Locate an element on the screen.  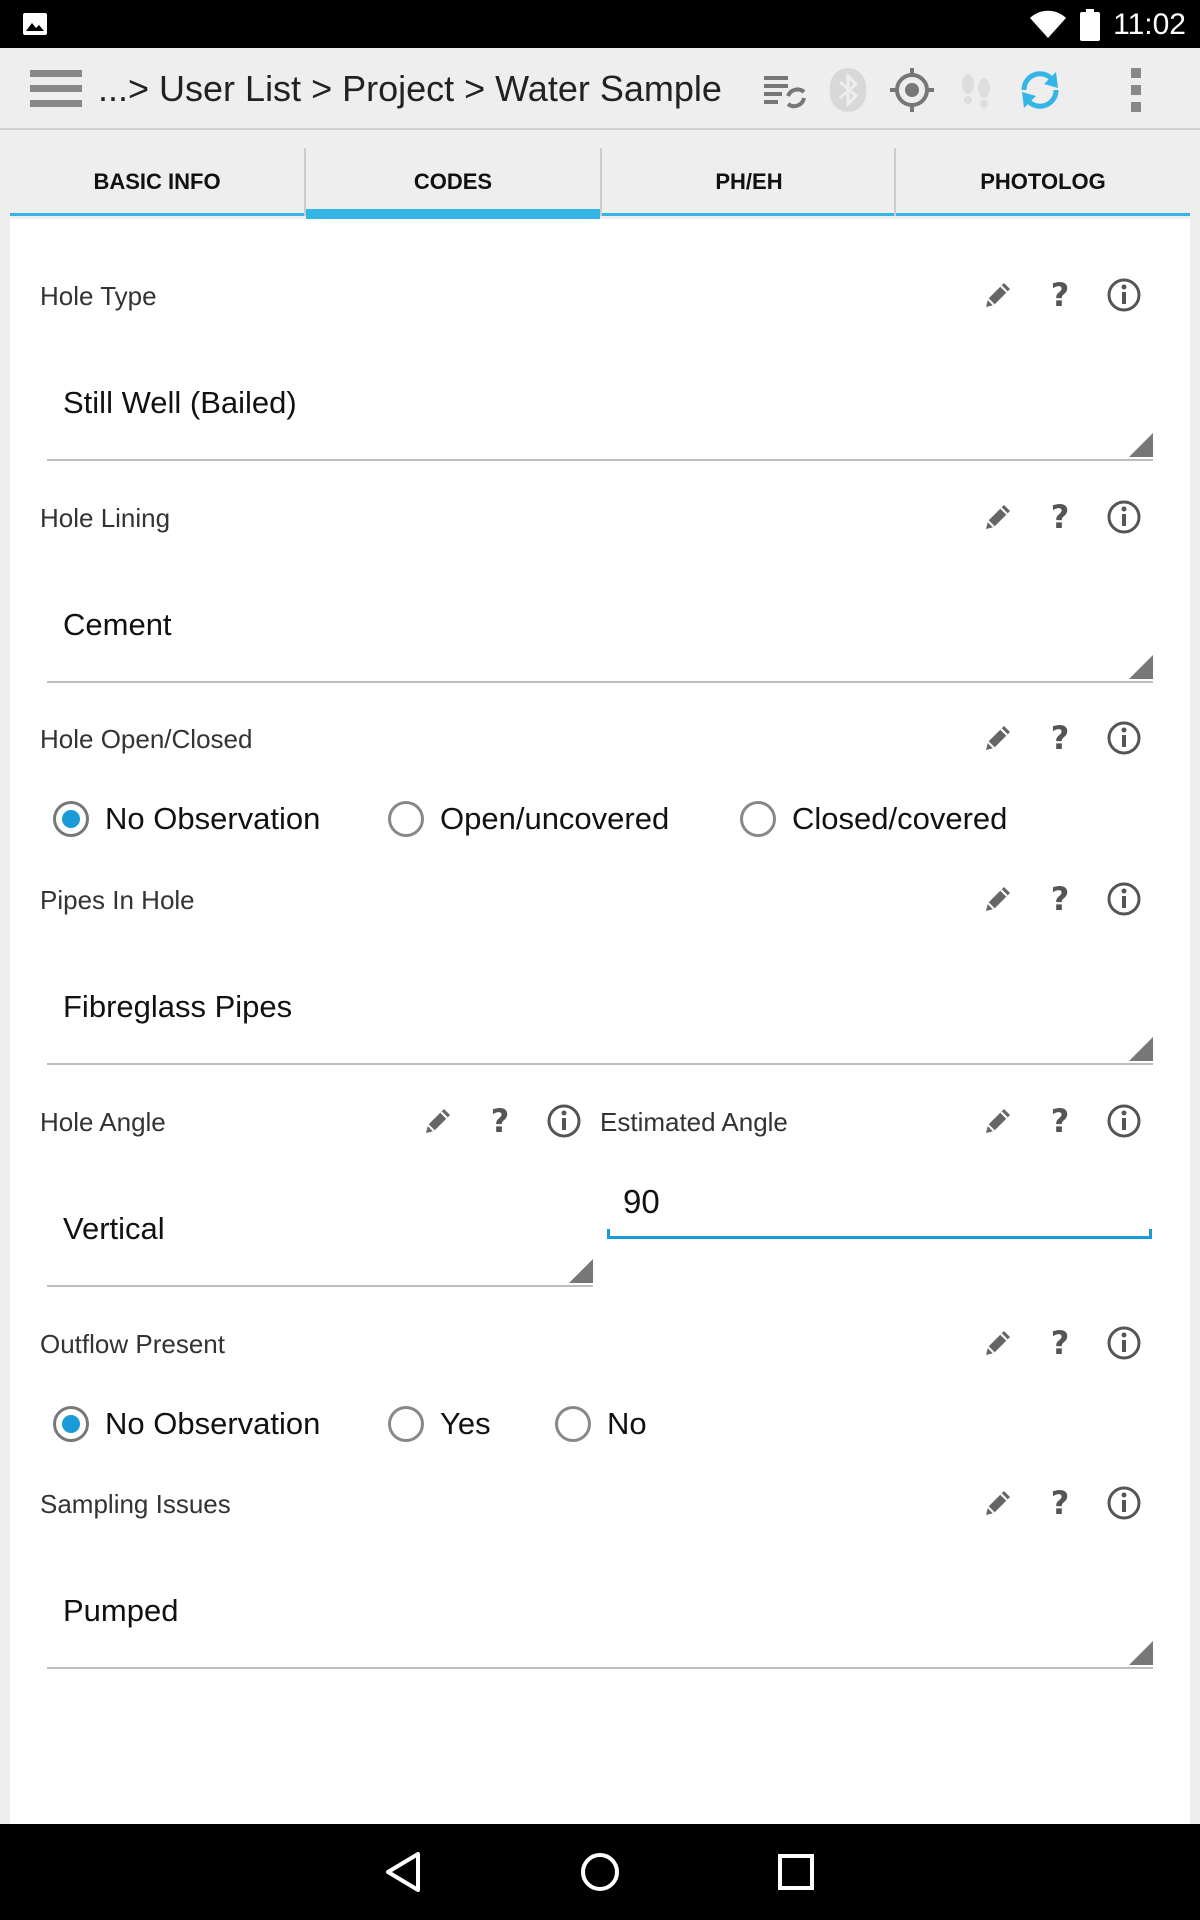
radio-label: Closed/covered is located at coordinates (900, 818).